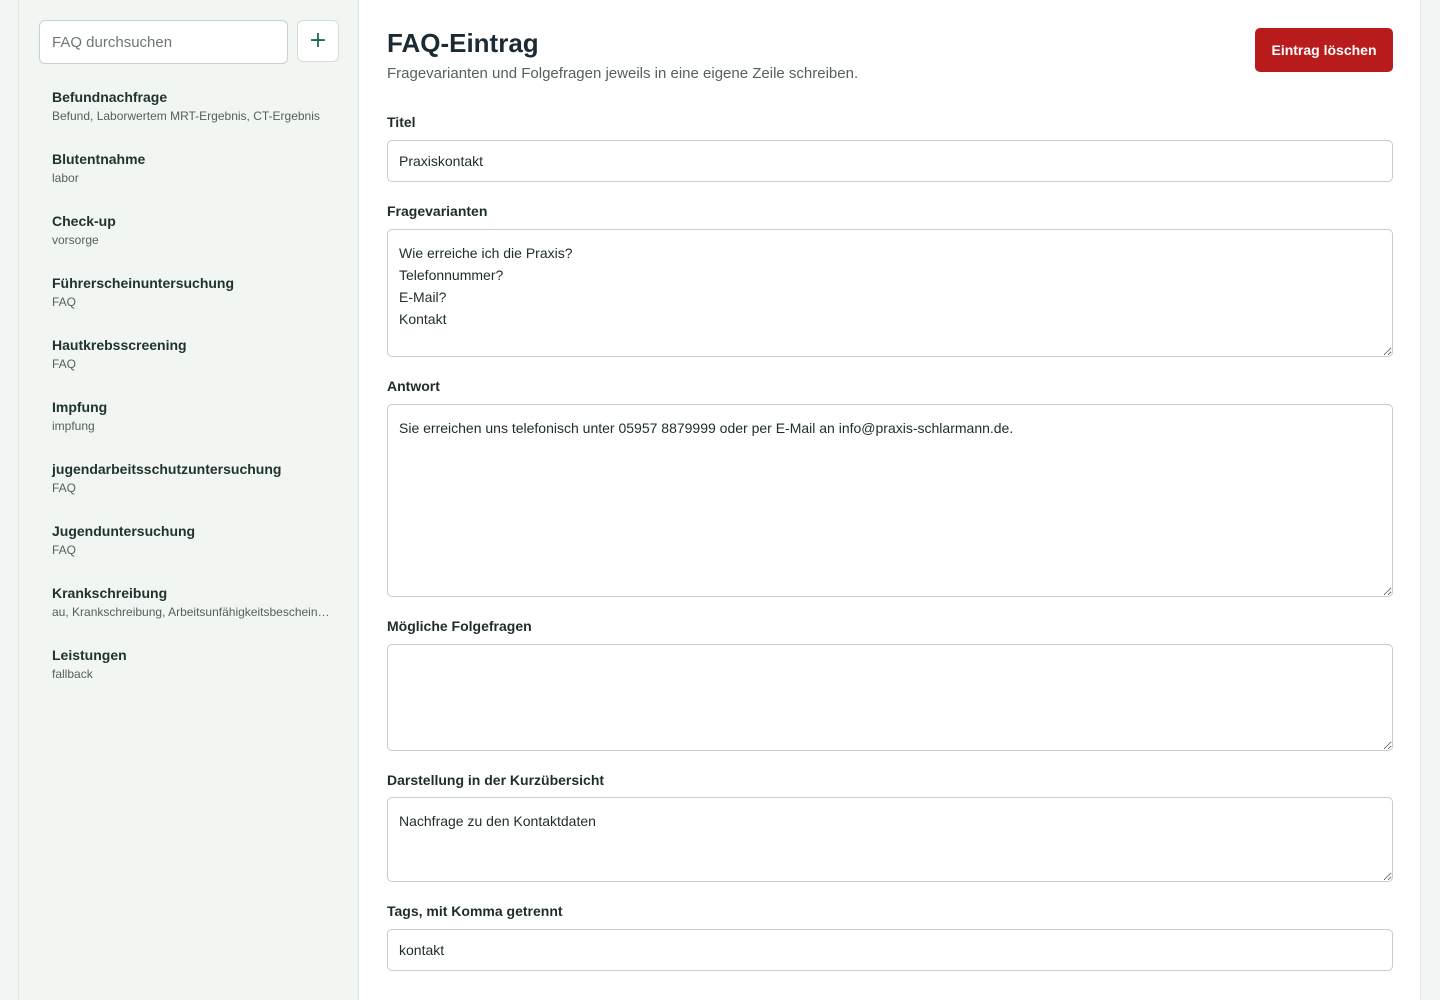 The width and height of the screenshot is (1440, 1000). I want to click on faq-item-title: Impfung, so click(80, 407).